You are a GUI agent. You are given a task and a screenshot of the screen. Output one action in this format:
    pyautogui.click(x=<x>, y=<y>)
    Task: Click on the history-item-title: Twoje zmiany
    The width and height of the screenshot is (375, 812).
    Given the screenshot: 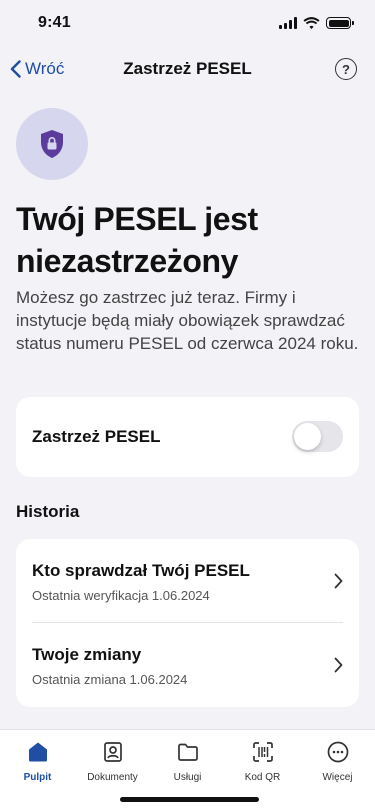 What is the action you would take?
    pyautogui.click(x=87, y=654)
    